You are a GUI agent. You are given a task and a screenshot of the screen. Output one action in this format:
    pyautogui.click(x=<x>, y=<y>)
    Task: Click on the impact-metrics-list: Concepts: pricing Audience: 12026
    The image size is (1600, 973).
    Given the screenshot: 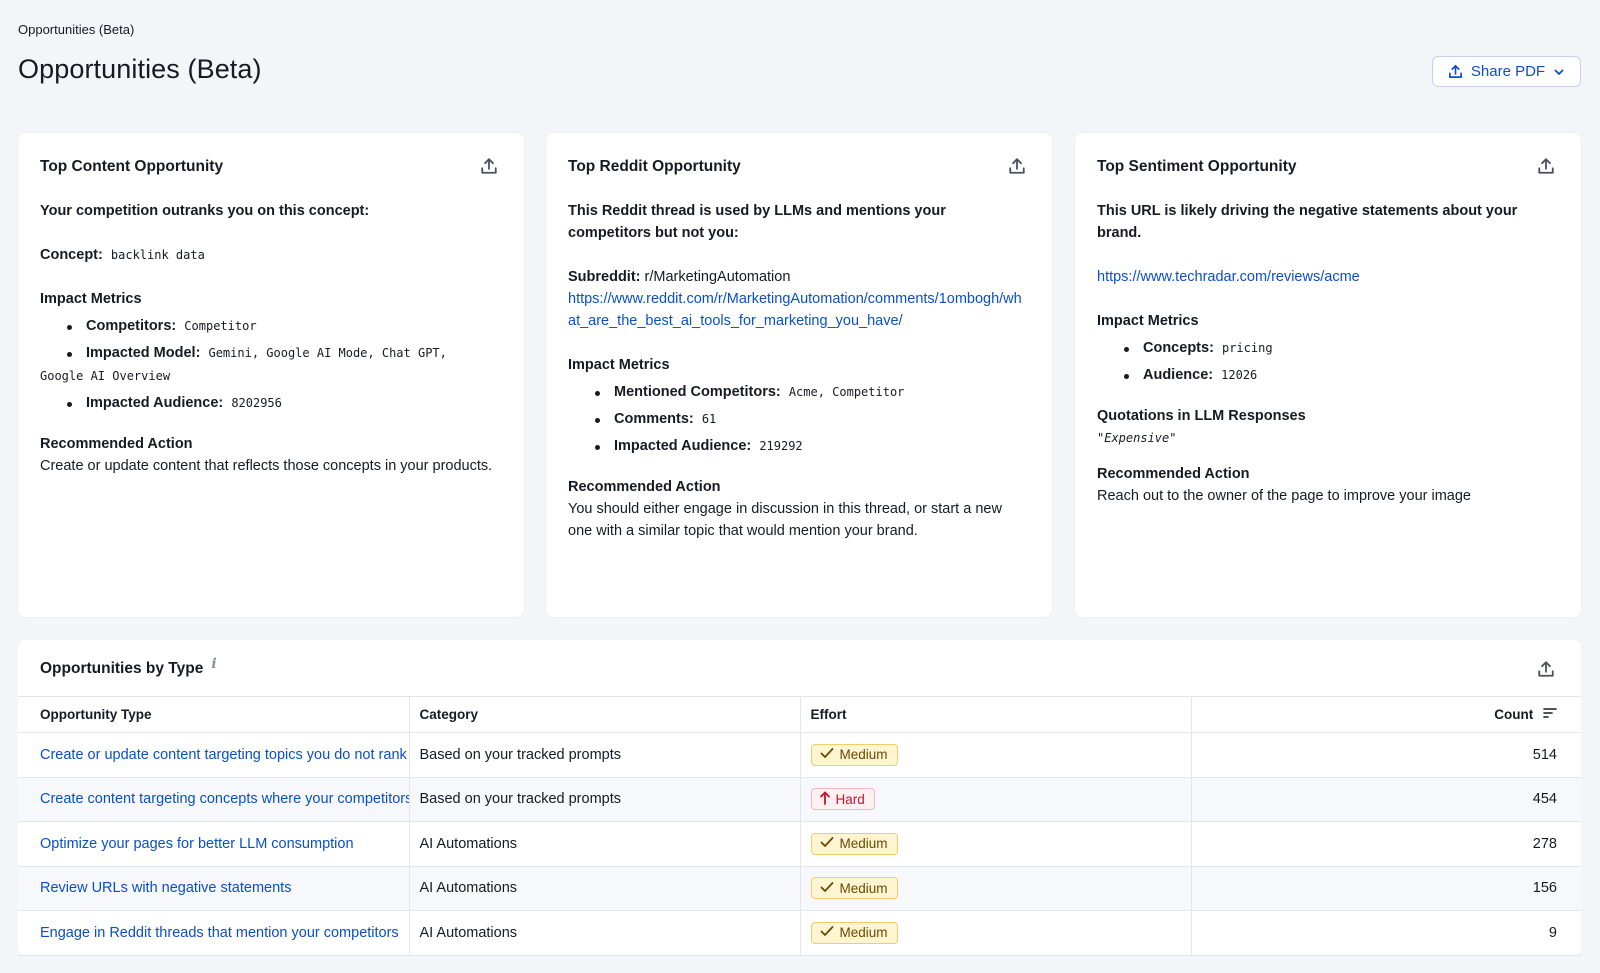 What is the action you would take?
    pyautogui.click(x=1327, y=362)
    